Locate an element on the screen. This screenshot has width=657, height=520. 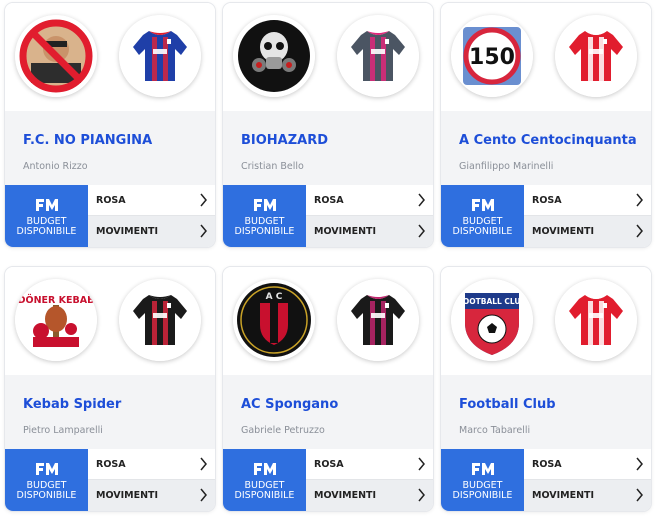
team-name: Kebab Spider is located at coordinates (72, 404).